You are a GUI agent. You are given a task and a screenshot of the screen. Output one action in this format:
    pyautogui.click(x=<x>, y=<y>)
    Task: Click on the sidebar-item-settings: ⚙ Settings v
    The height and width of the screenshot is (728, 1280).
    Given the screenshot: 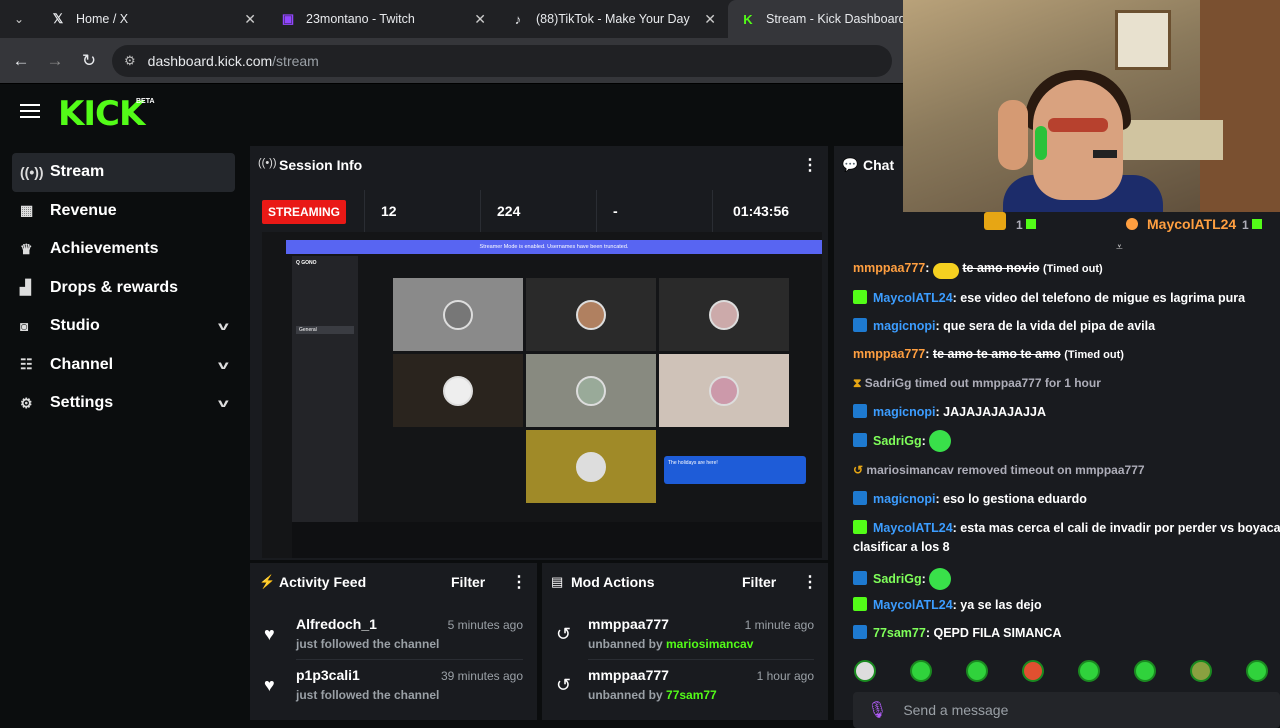 What is the action you would take?
    pyautogui.click(x=123, y=403)
    